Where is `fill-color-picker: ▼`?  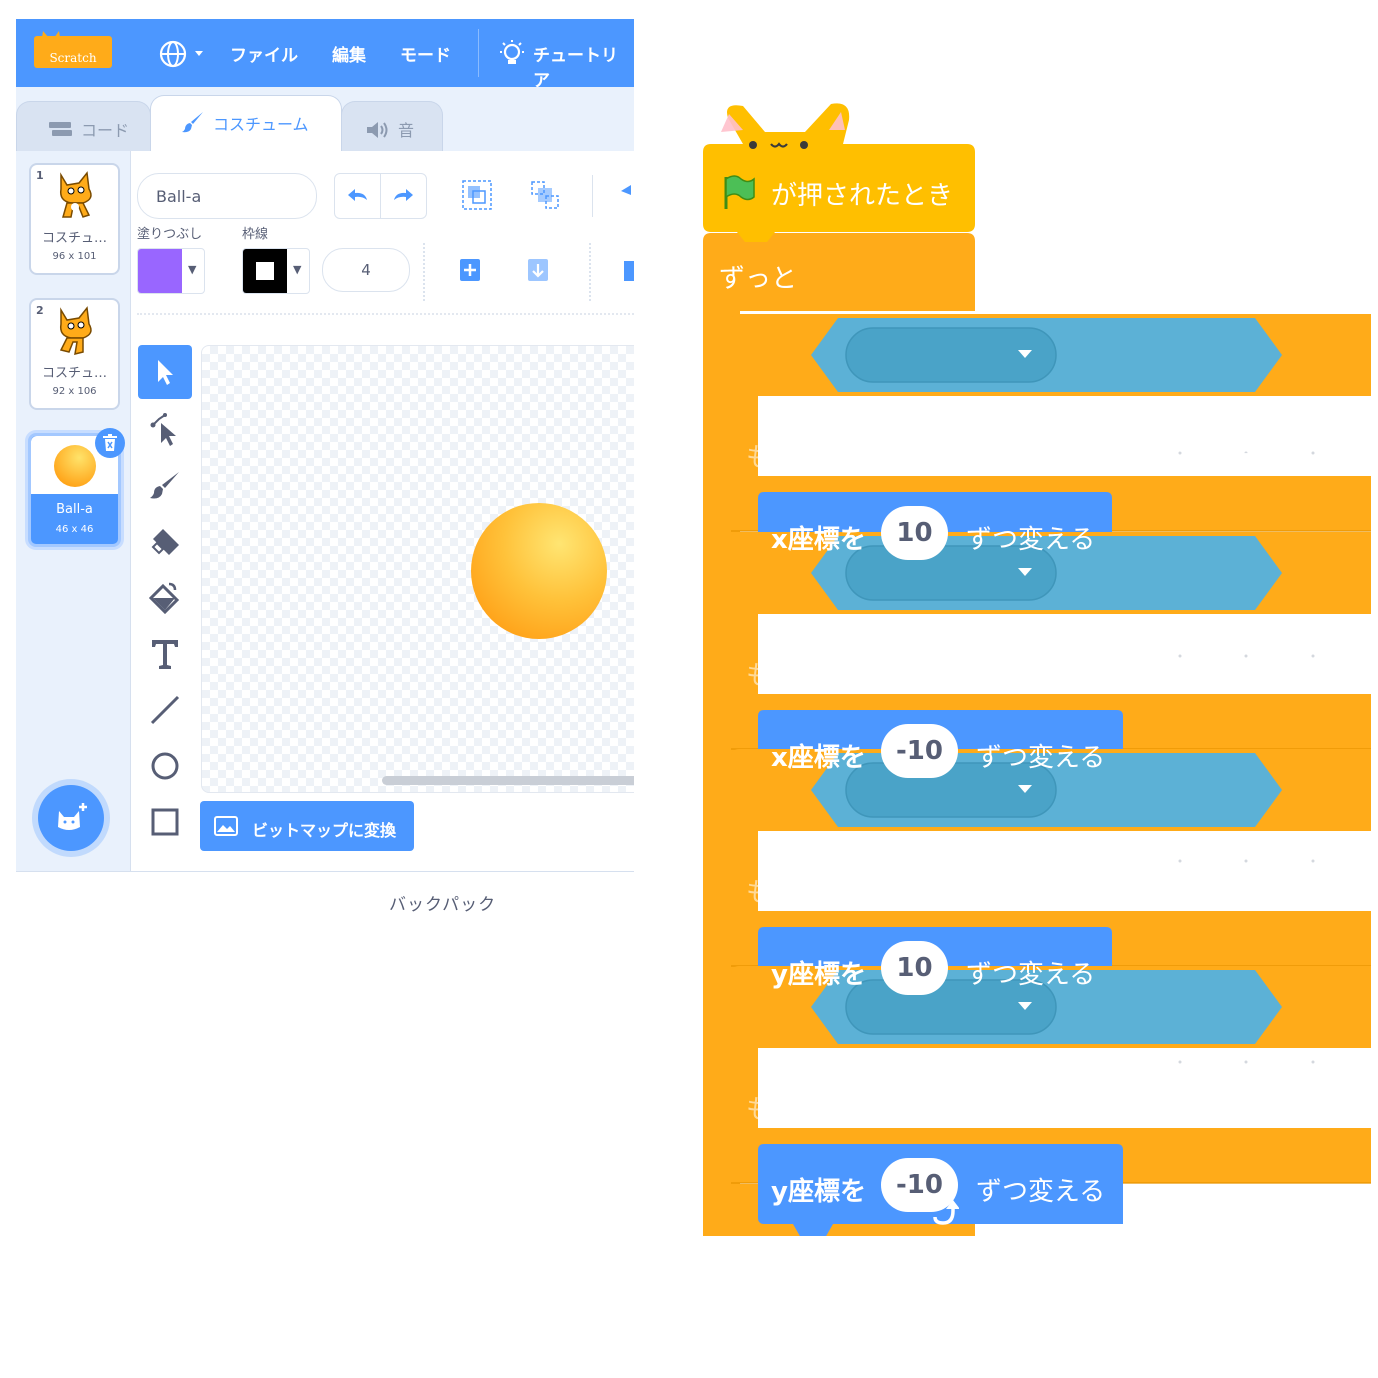 fill-color-picker: ▼ is located at coordinates (171, 271).